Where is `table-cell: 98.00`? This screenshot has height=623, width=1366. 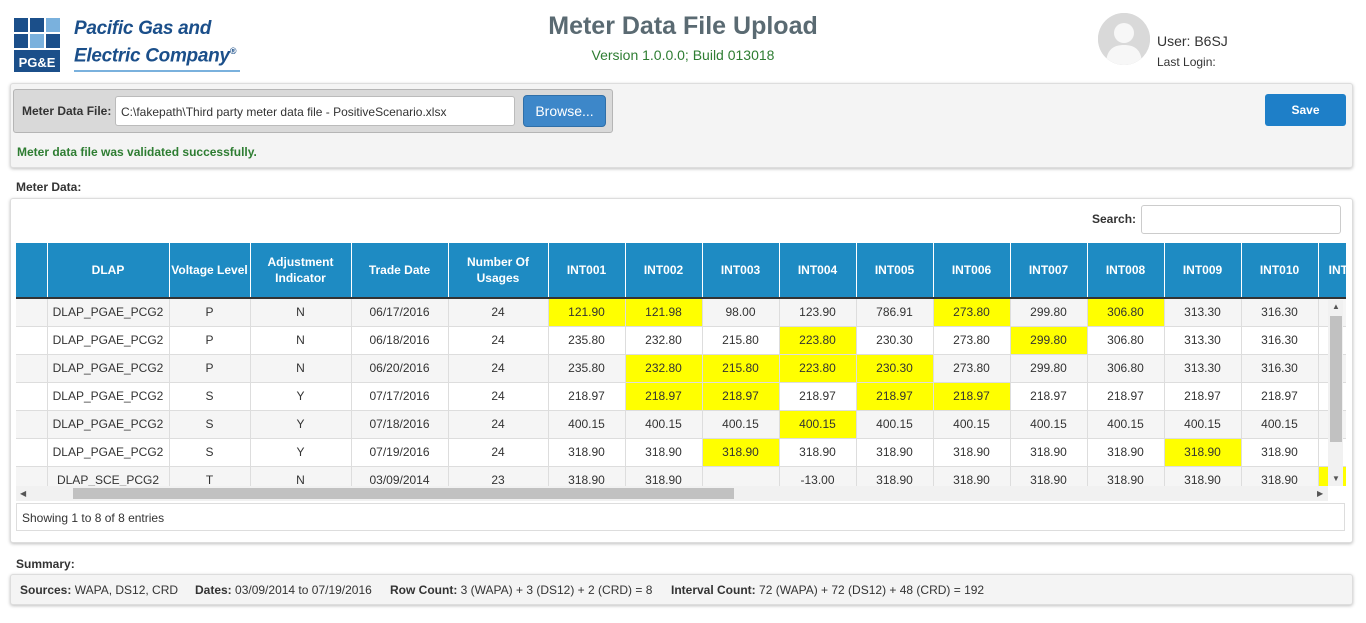 table-cell: 98.00 is located at coordinates (741, 312).